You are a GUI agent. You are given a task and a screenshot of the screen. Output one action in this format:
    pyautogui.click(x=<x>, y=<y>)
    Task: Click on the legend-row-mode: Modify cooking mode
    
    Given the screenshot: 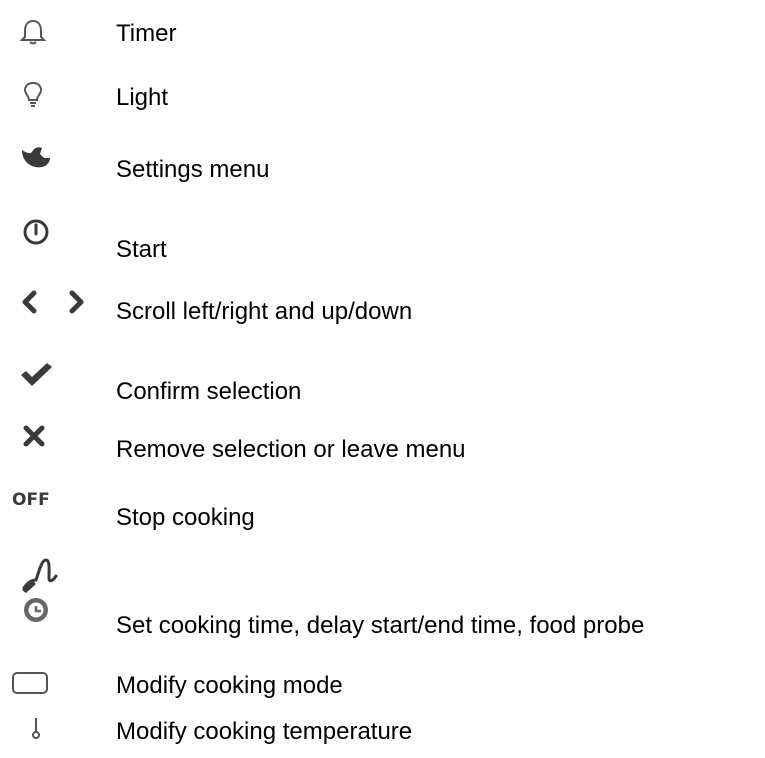 What is the action you would take?
    pyautogui.click(x=382, y=690)
    